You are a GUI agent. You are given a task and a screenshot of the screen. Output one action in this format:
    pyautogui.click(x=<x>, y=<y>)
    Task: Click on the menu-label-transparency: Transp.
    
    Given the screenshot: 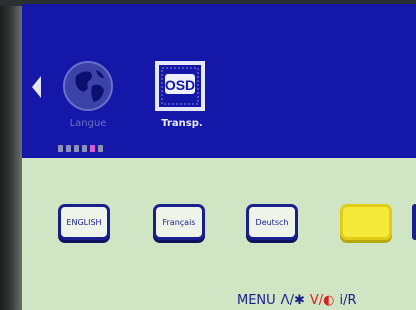 What is the action you would take?
    pyautogui.click(x=182, y=123)
    